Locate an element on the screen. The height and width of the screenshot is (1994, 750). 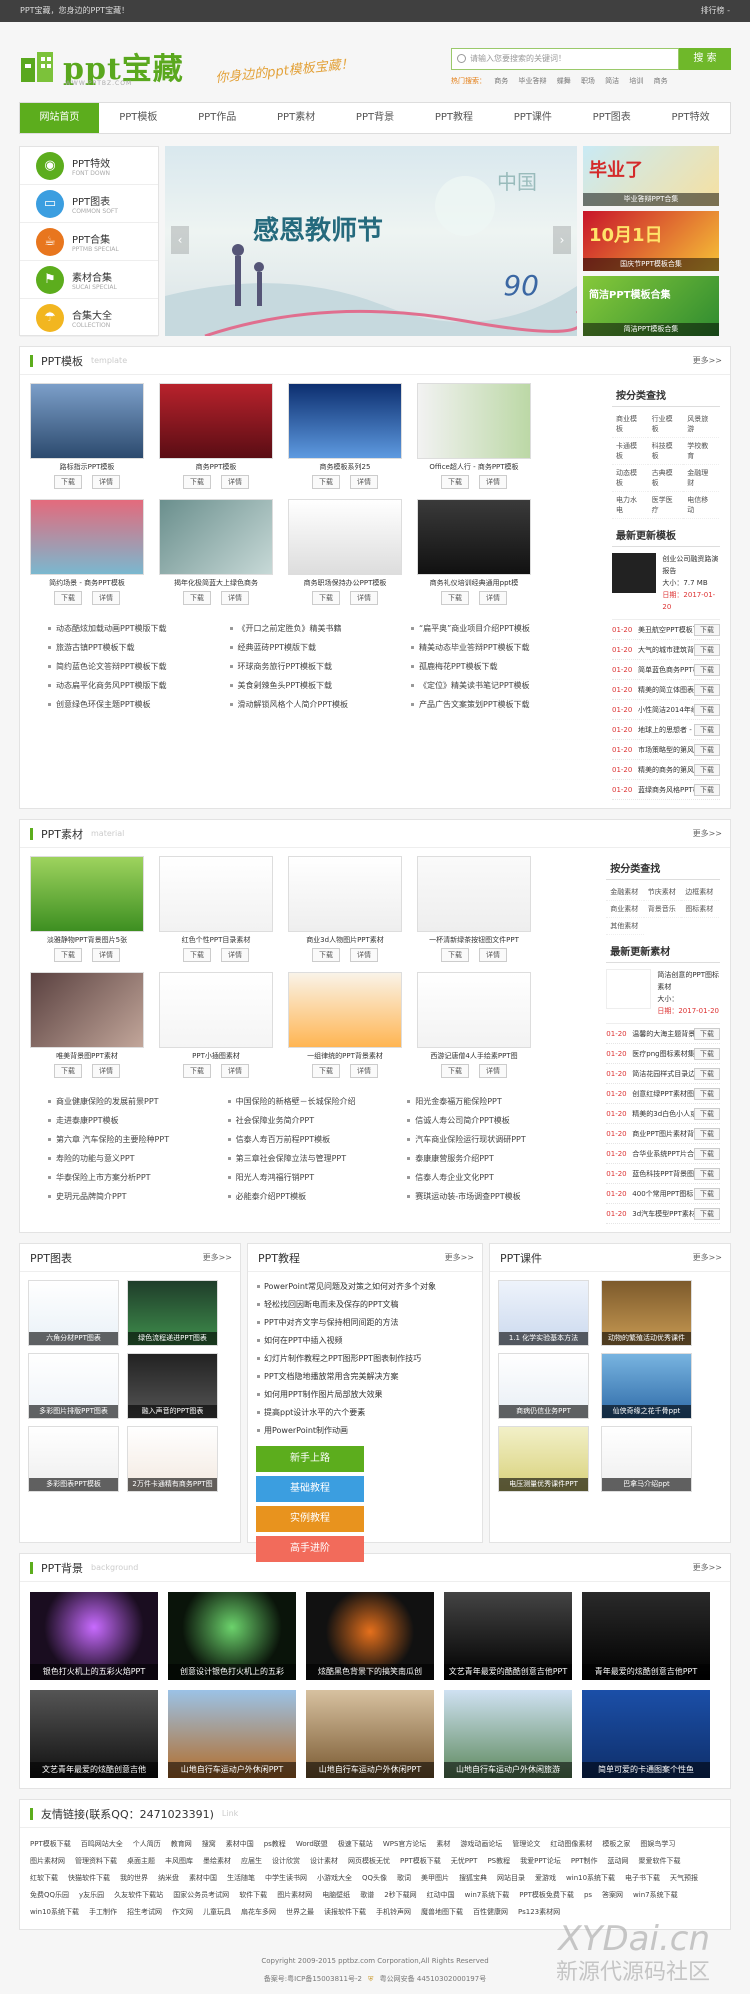
background-card: 青年最爱的炫酷创意吉他PPT is located at coordinates (646, 1636).